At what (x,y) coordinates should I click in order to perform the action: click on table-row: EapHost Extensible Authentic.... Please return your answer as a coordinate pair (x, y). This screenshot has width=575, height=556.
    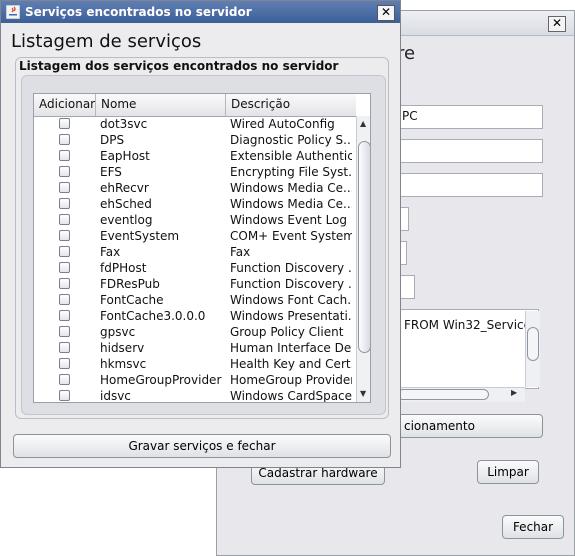
    Looking at the image, I should click on (195, 156).